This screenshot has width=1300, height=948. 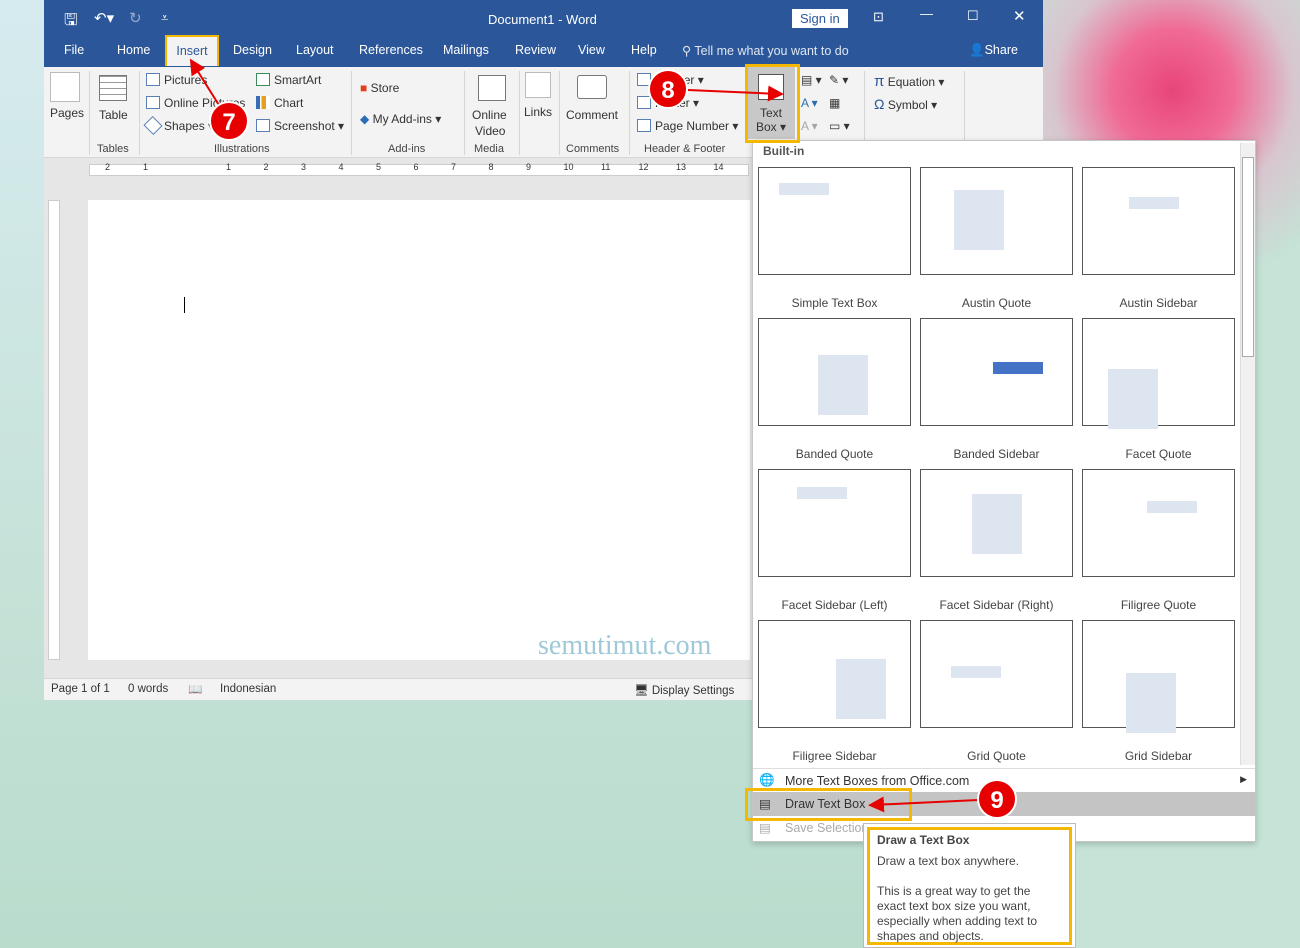 I want to click on step-8-badge: 8, so click(x=668, y=89).